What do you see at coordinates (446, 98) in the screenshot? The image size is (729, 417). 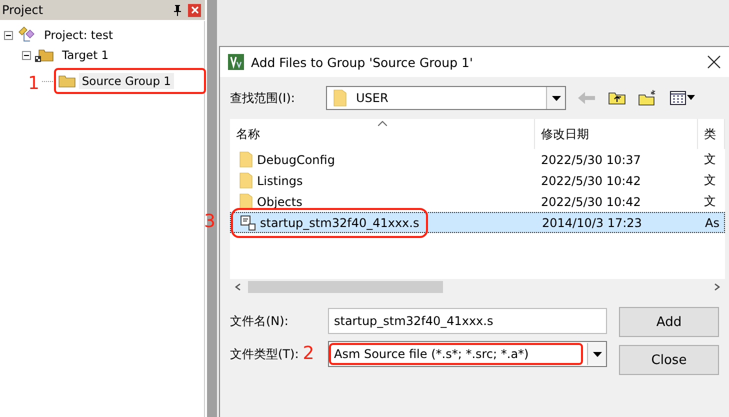 I see `look-in-dropdown: USER` at bounding box center [446, 98].